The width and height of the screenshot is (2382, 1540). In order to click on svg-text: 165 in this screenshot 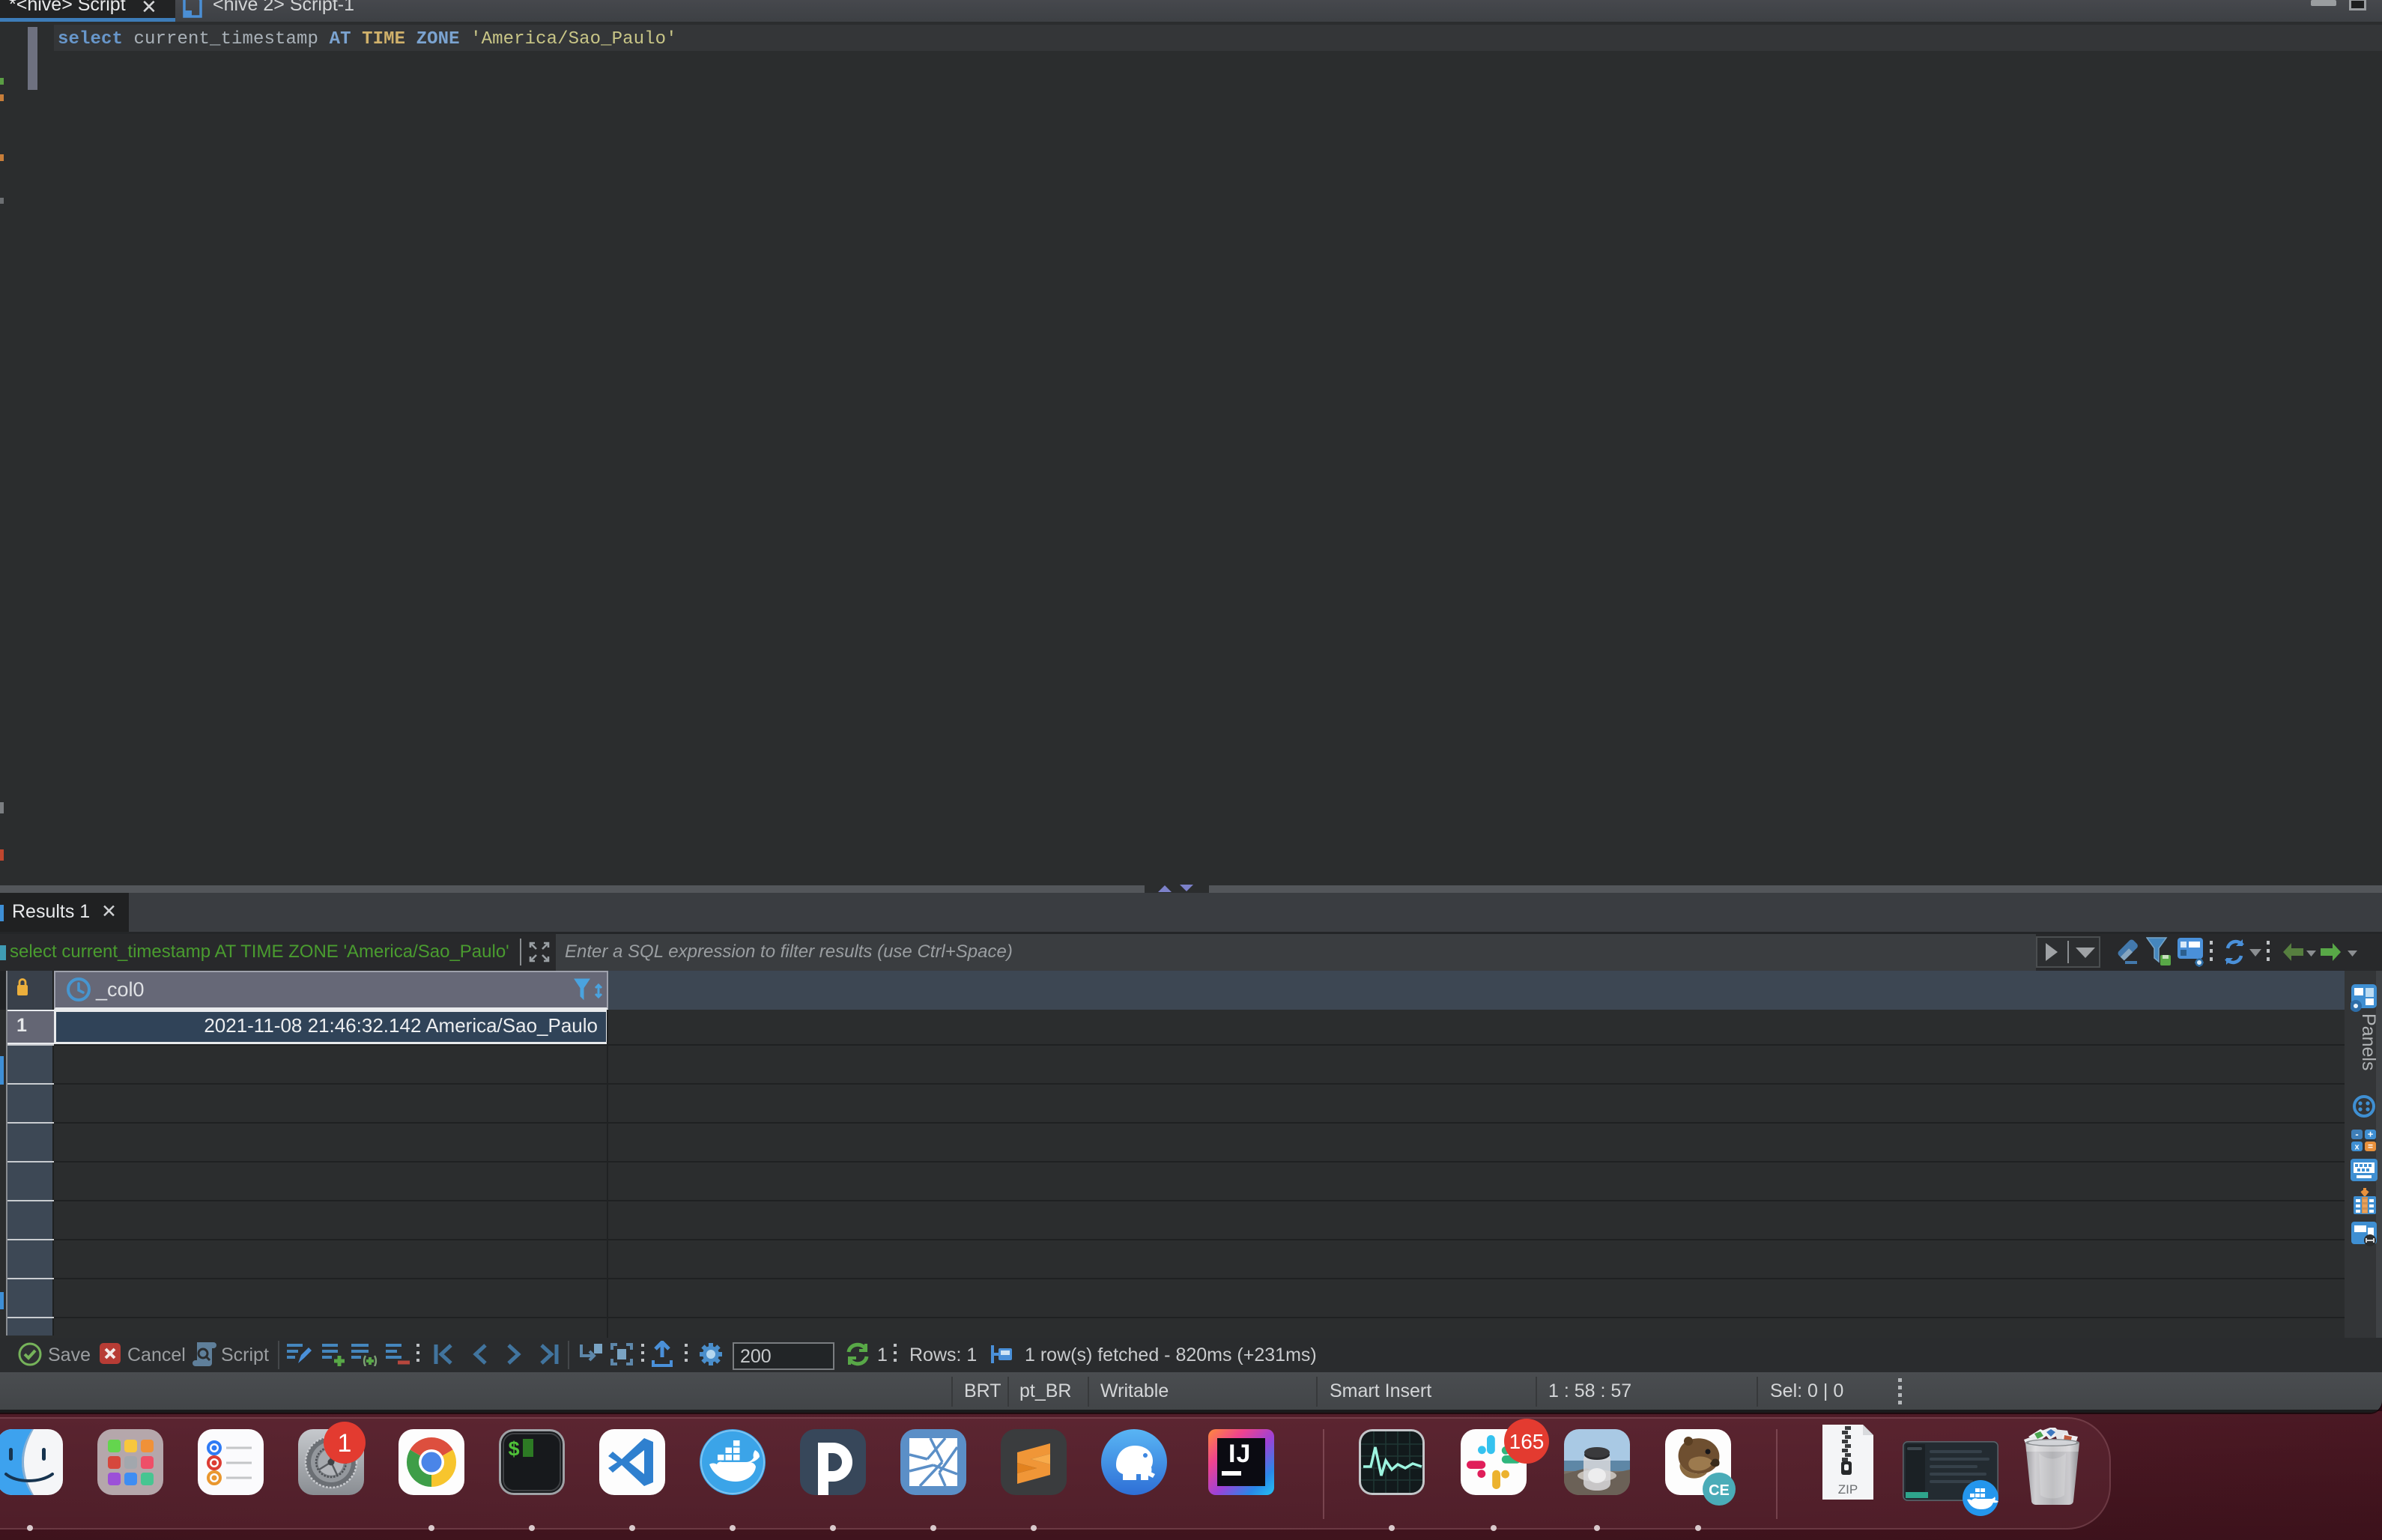, I will do `click(1527, 1441)`.